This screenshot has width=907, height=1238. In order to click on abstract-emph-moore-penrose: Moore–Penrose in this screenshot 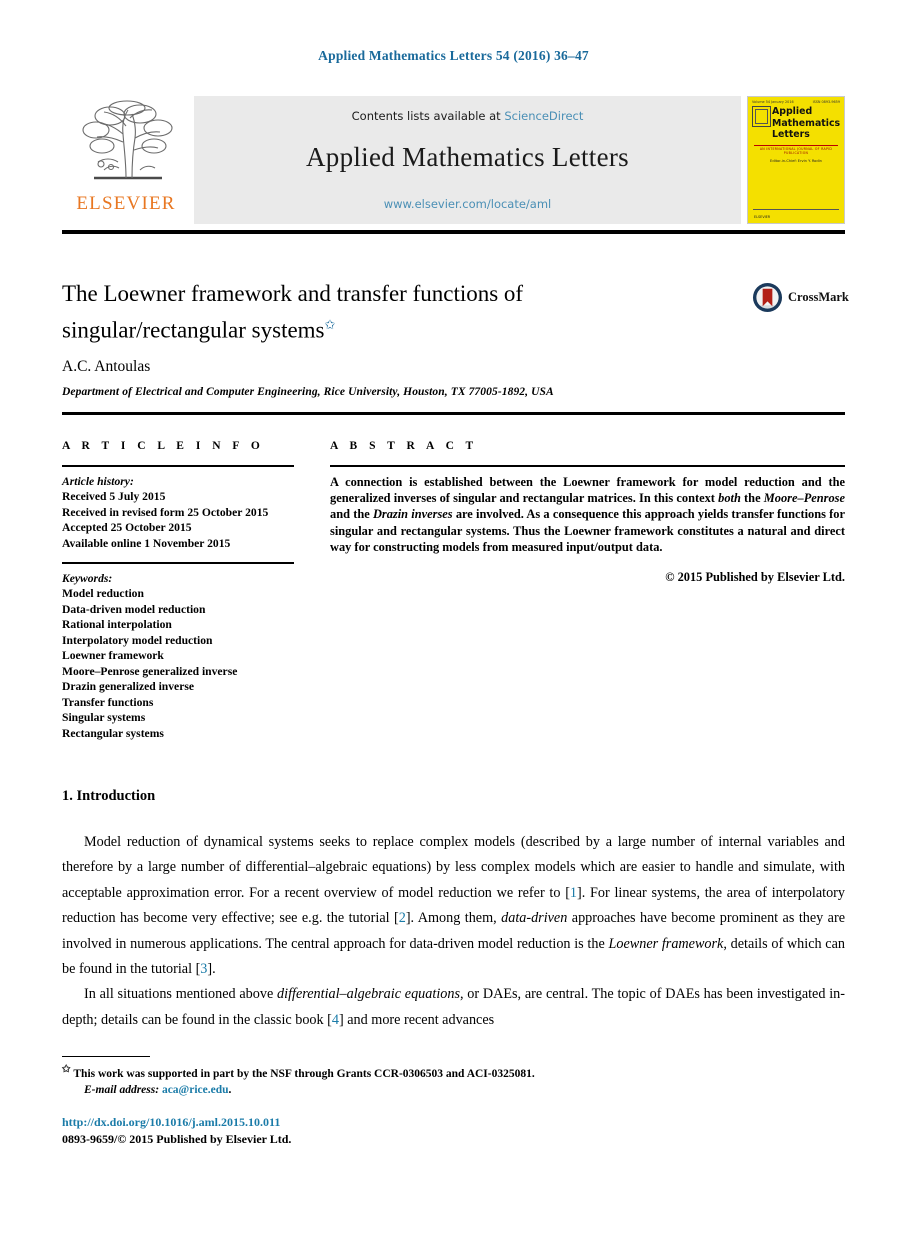, I will do `click(804, 498)`.